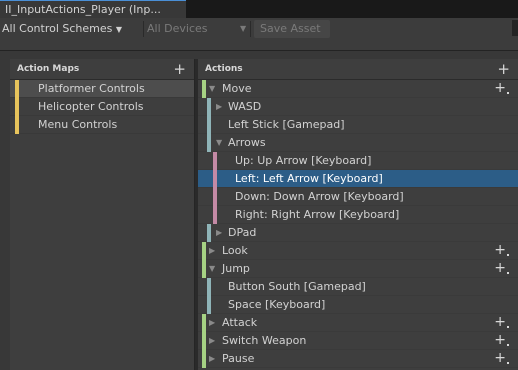 Image resolution: width=518 pixels, height=370 pixels. What do you see at coordinates (358, 233) in the screenshot?
I see `composite-binding-row: ▶ DPad` at bounding box center [358, 233].